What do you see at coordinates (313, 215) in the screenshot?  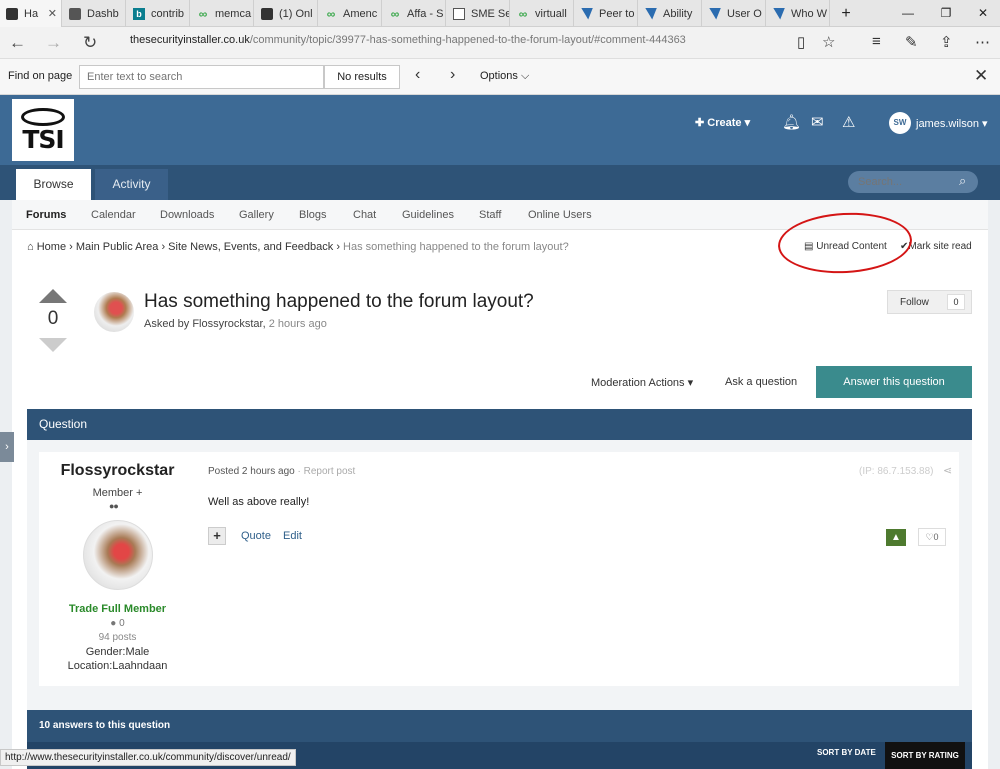 I see `subnav-blogs: Blogs` at bounding box center [313, 215].